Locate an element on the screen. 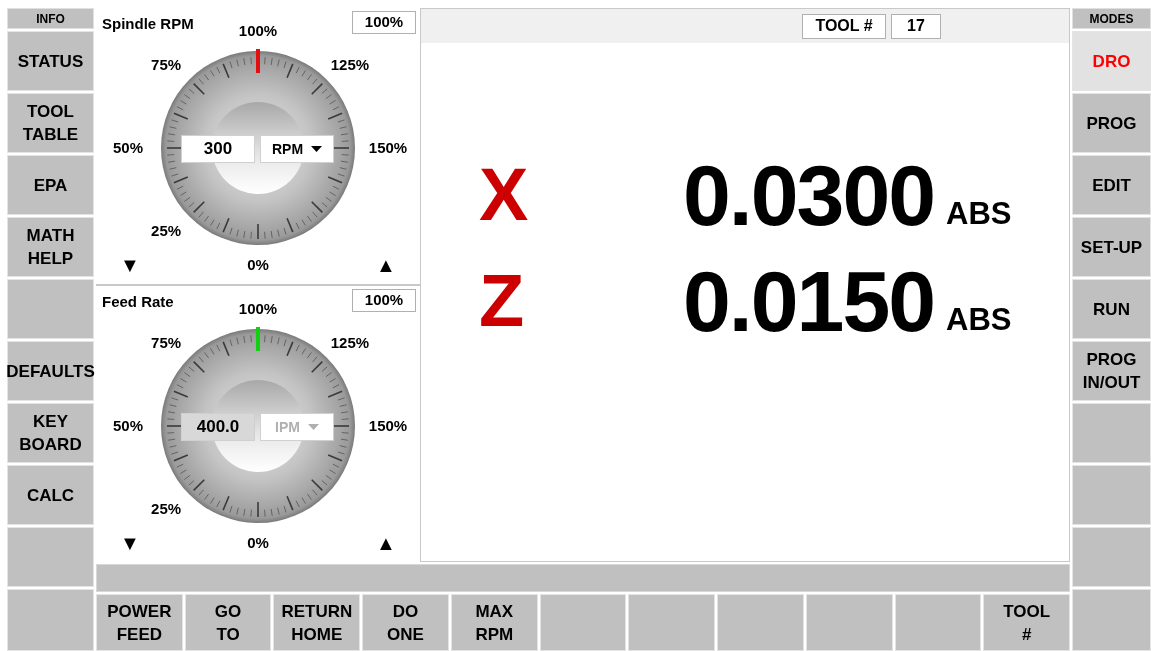 This screenshot has width=1151, height=651. side-button: PROG is located at coordinates (1111, 123).